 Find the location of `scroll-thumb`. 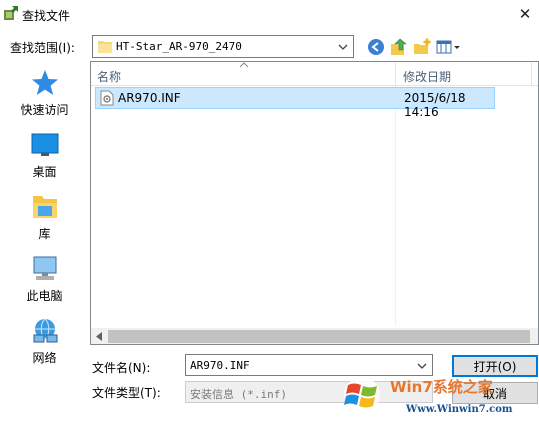

scroll-thumb is located at coordinates (319, 336).